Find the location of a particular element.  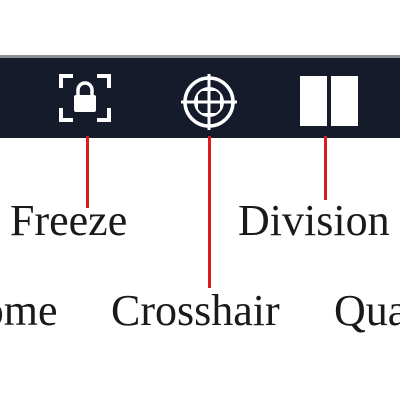

division-split-icon is located at coordinates (329, 101).